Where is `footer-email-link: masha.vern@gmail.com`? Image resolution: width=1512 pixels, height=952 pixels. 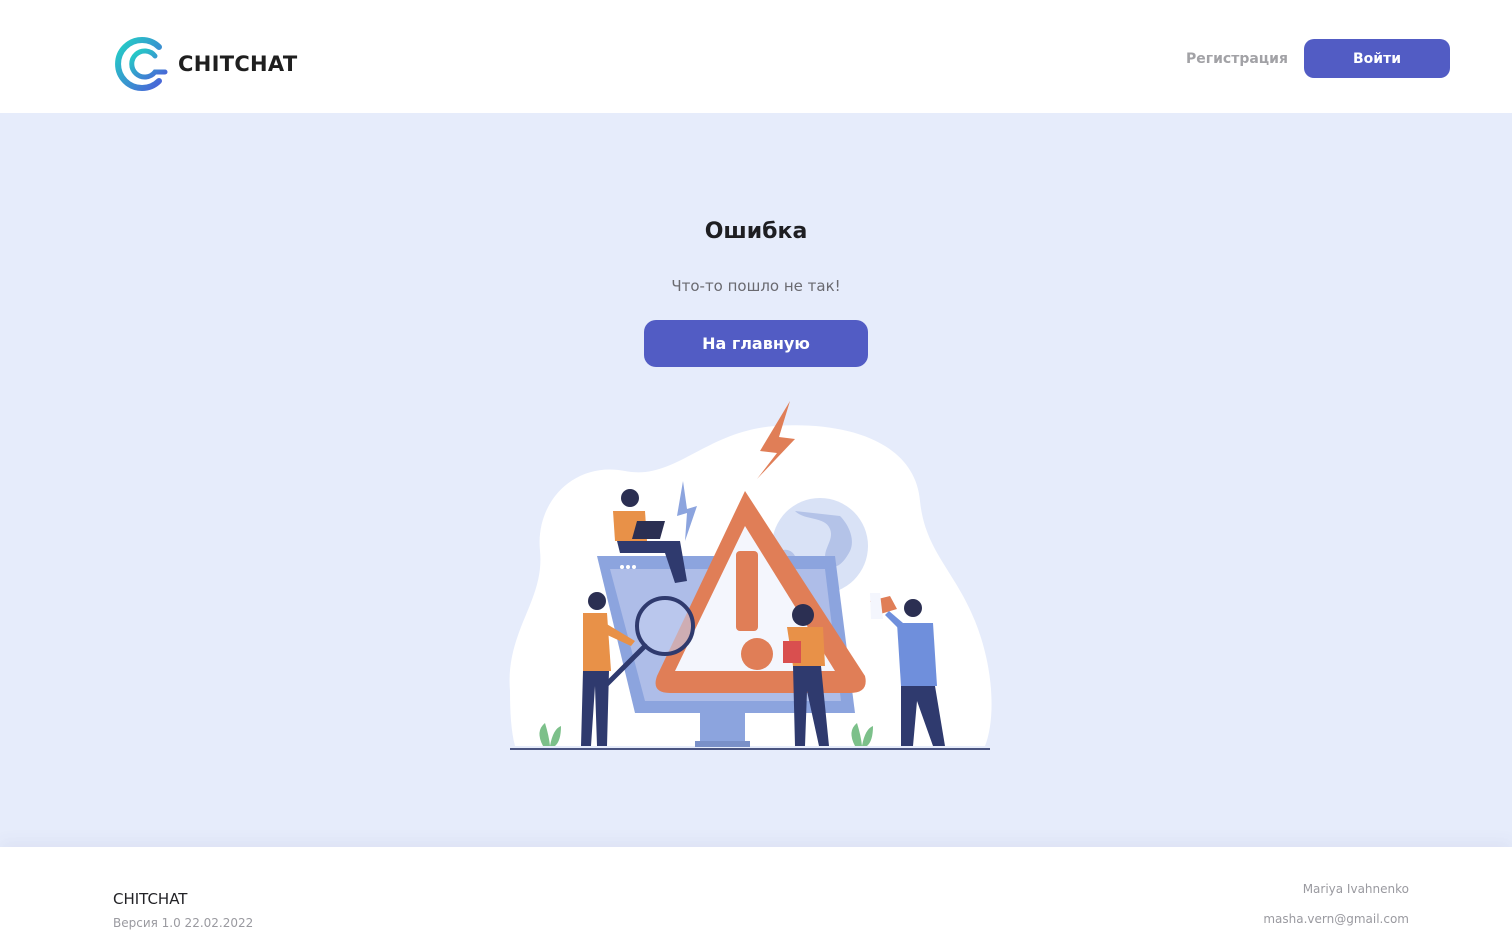
footer-email-link: masha.vern@gmail.com is located at coordinates (1336, 919).